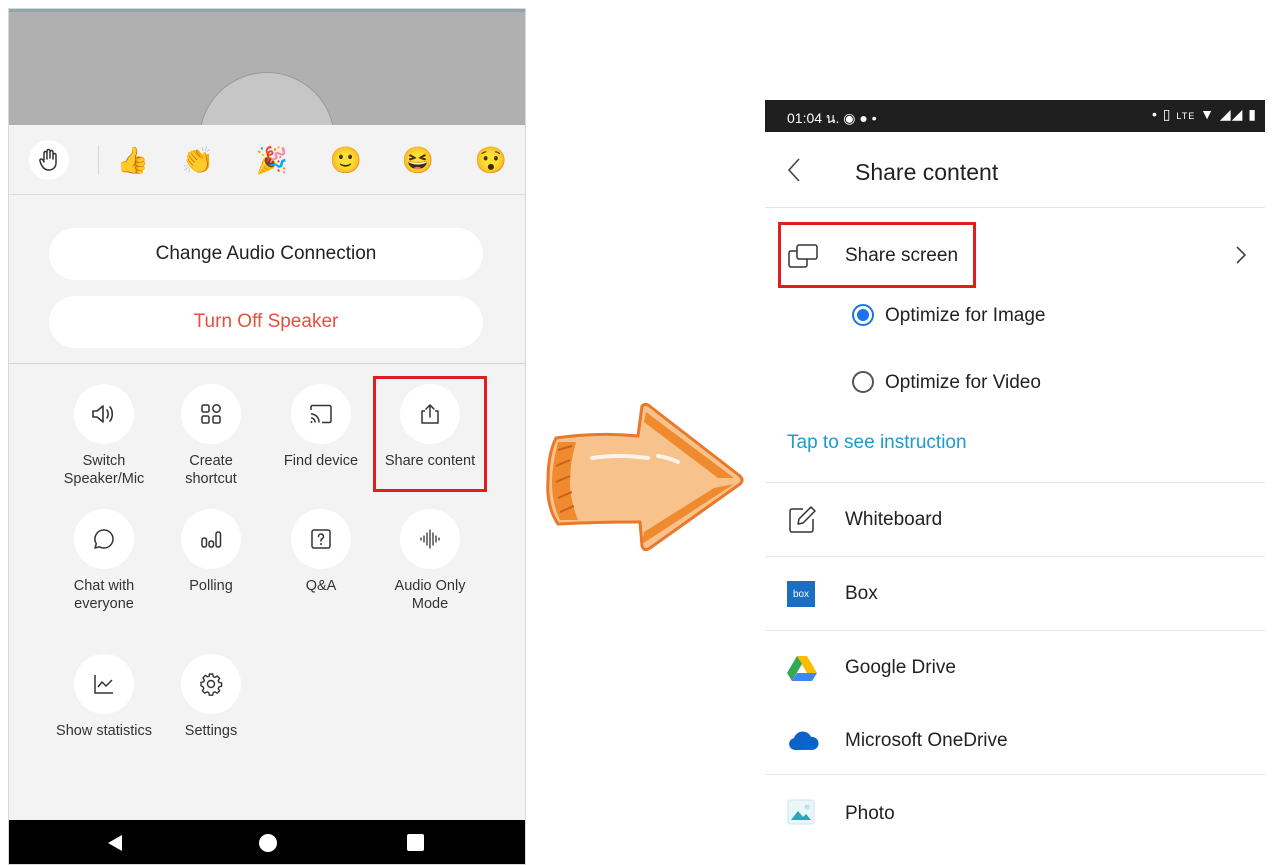 The height and width of the screenshot is (865, 1272). I want to click on settings-label: Settings, so click(211, 731).